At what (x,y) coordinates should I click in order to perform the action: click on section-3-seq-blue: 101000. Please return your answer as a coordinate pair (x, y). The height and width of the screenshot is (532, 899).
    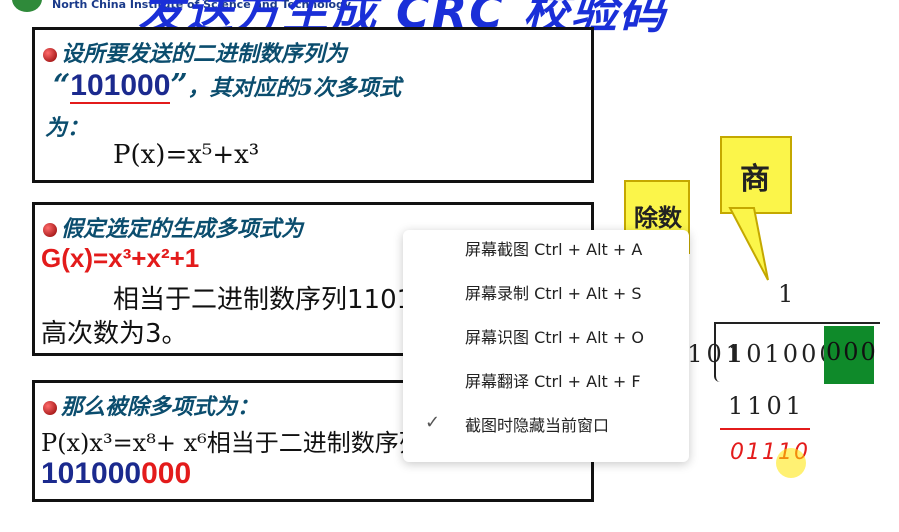
    Looking at the image, I should click on (91, 473).